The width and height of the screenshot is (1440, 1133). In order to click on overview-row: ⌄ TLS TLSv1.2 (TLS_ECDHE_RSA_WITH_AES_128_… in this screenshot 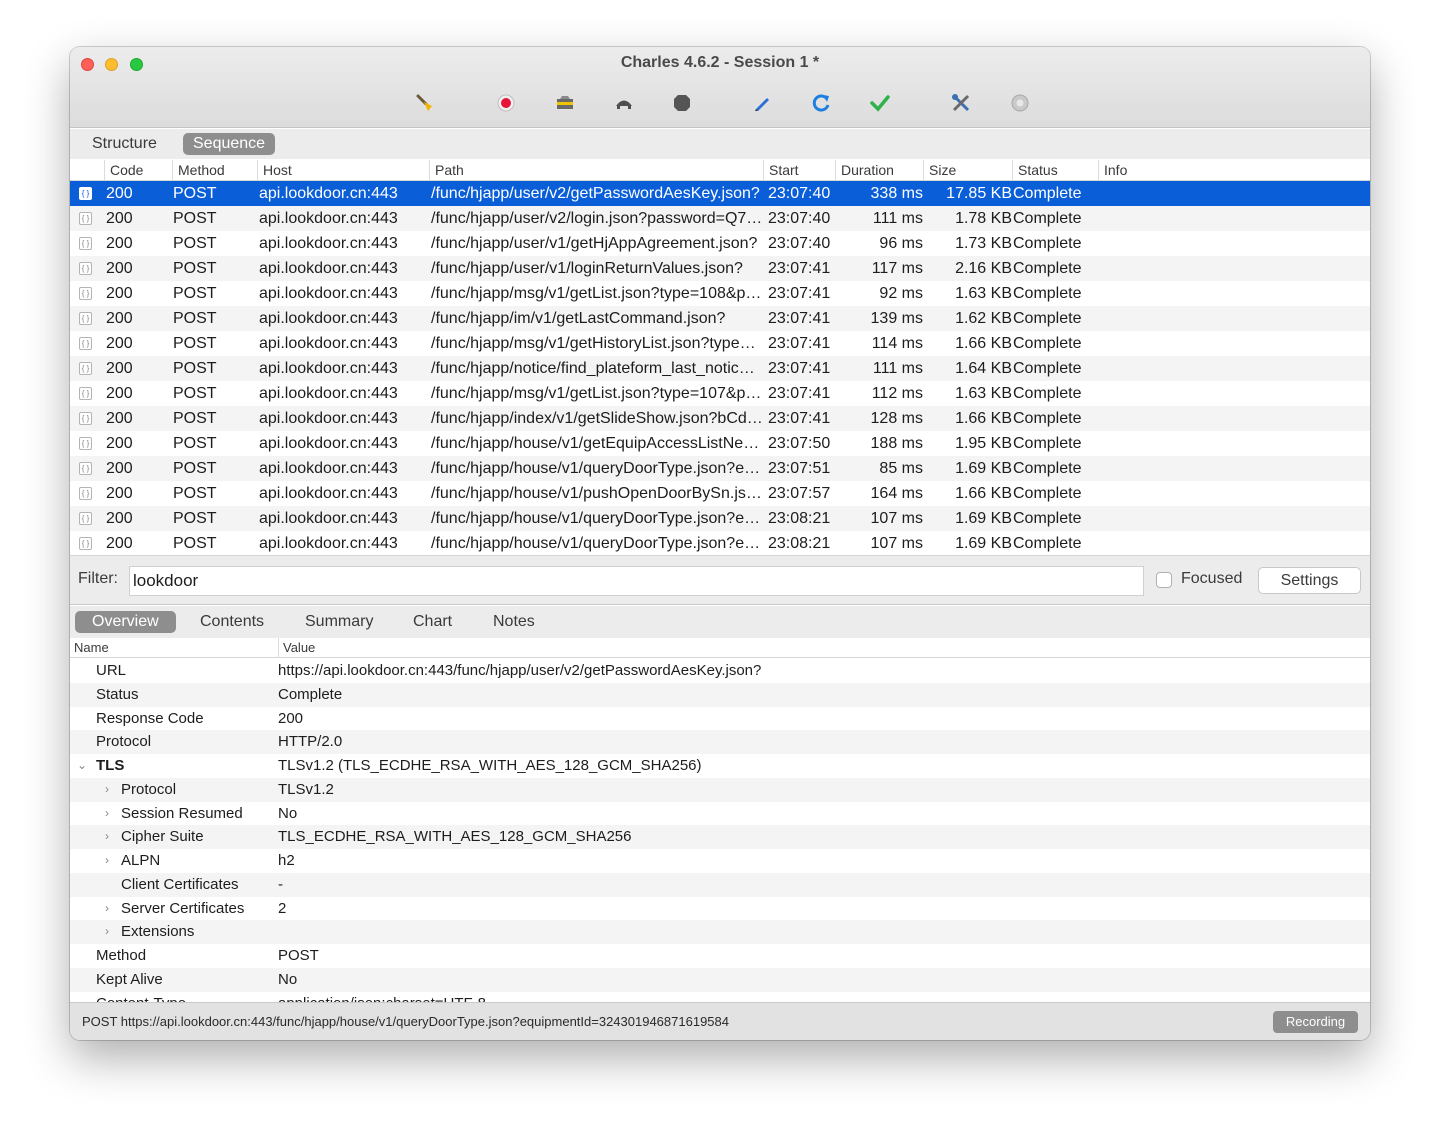, I will do `click(720, 766)`.